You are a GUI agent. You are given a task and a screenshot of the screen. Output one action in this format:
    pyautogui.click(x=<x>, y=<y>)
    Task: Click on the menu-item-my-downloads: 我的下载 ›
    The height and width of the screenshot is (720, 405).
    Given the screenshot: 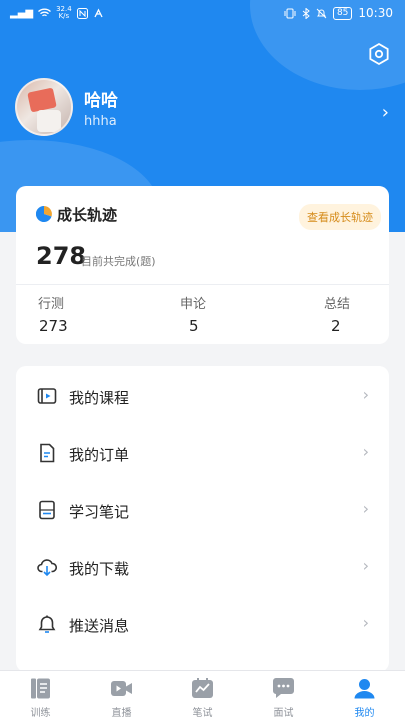 What is the action you would take?
    pyautogui.click(x=202, y=566)
    